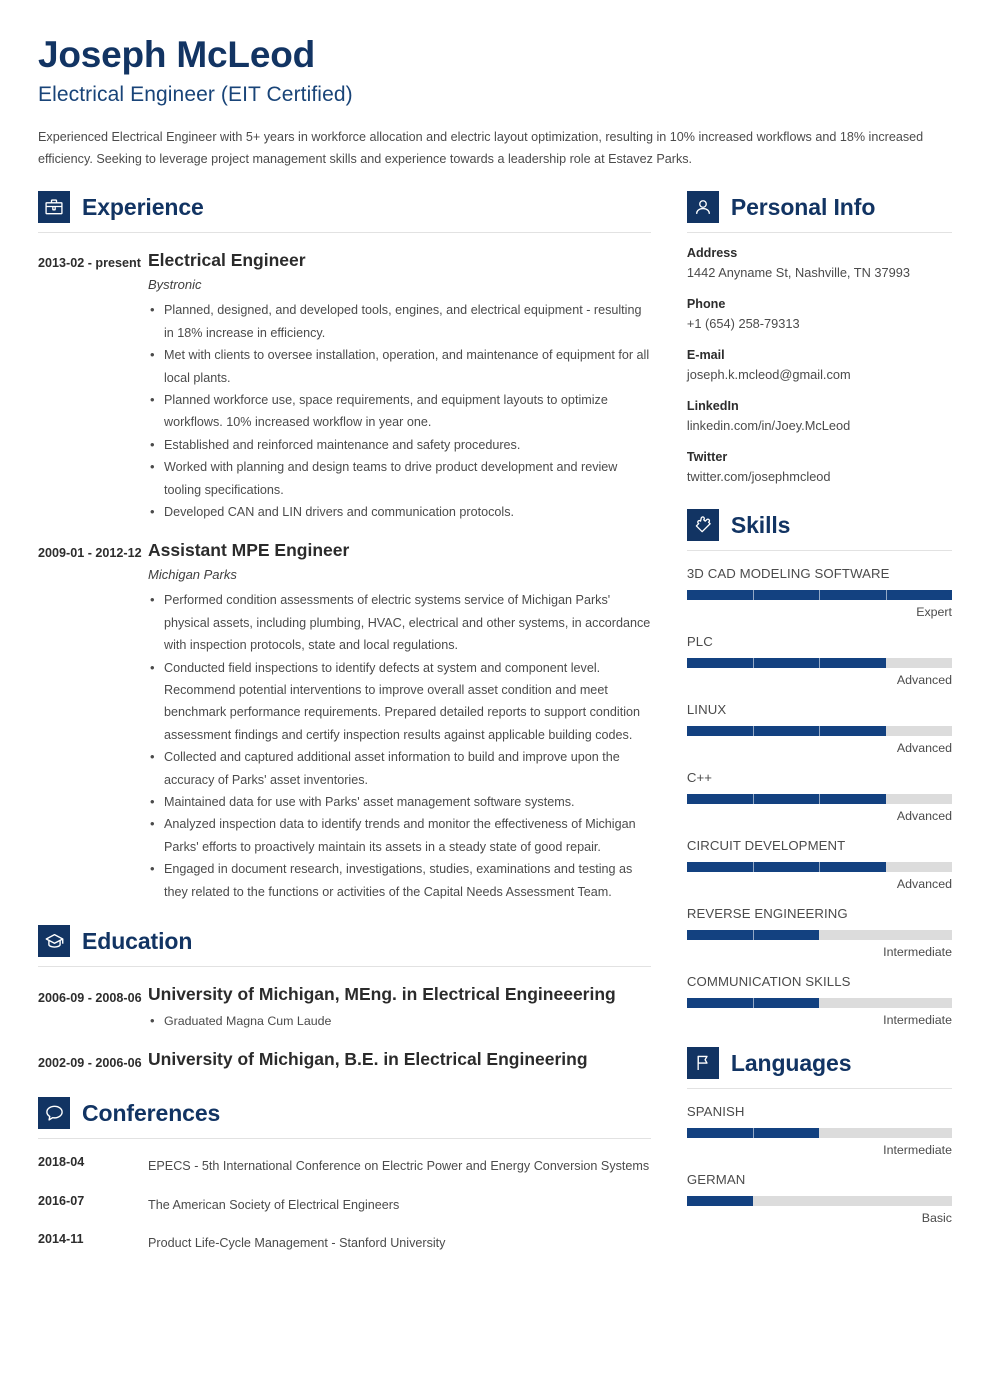  I want to click on experience-title: Experience, so click(143, 206).